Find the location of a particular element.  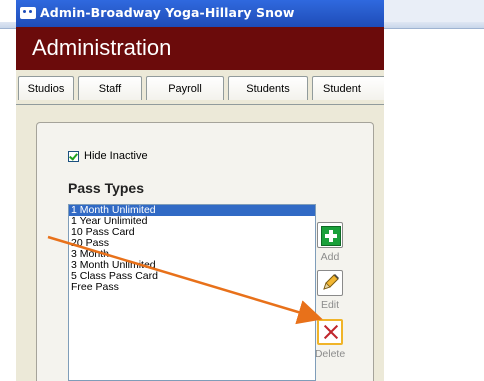

tab-label: Payroll is located at coordinates (185, 88).